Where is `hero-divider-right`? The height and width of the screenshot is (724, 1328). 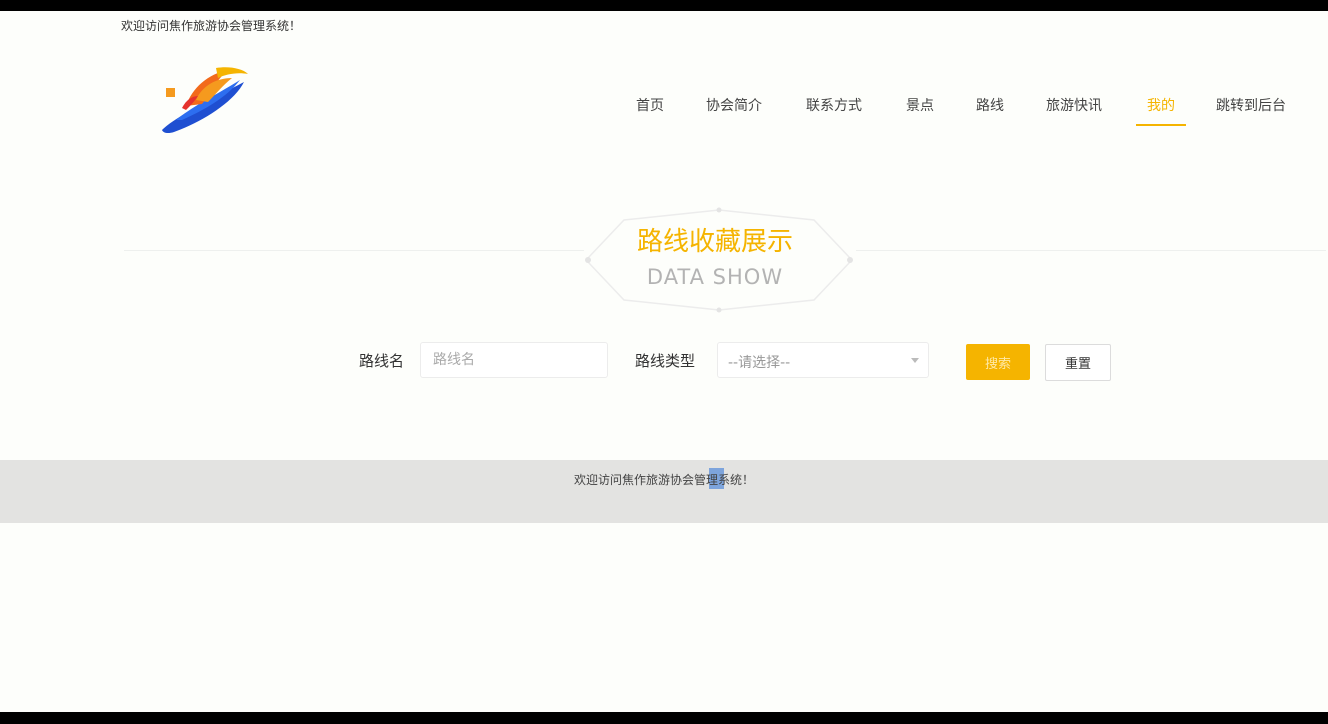 hero-divider-right is located at coordinates (1091, 250).